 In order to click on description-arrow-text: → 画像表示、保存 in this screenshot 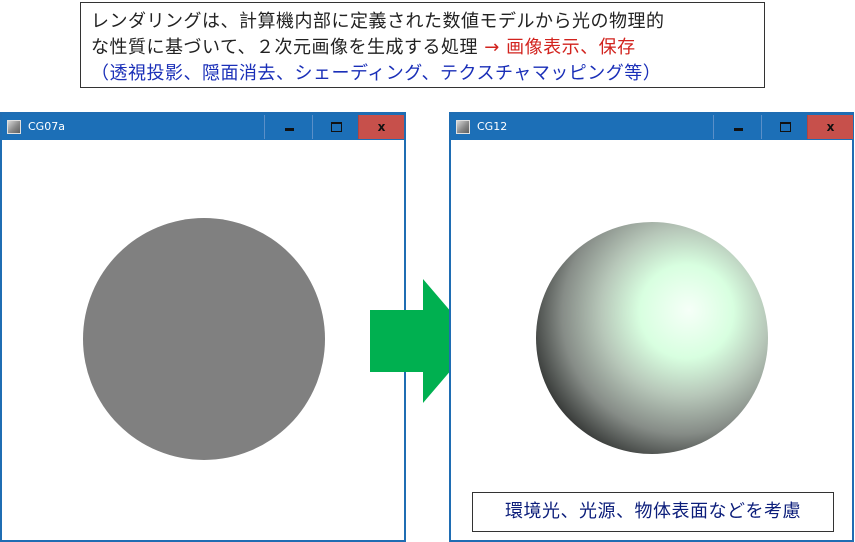, I will do `click(560, 47)`.